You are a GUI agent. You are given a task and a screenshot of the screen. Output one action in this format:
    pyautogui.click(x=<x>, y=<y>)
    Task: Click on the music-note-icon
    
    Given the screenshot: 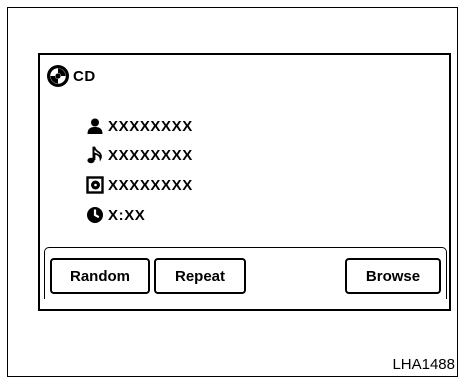 What is the action you would take?
    pyautogui.click(x=94, y=155)
    